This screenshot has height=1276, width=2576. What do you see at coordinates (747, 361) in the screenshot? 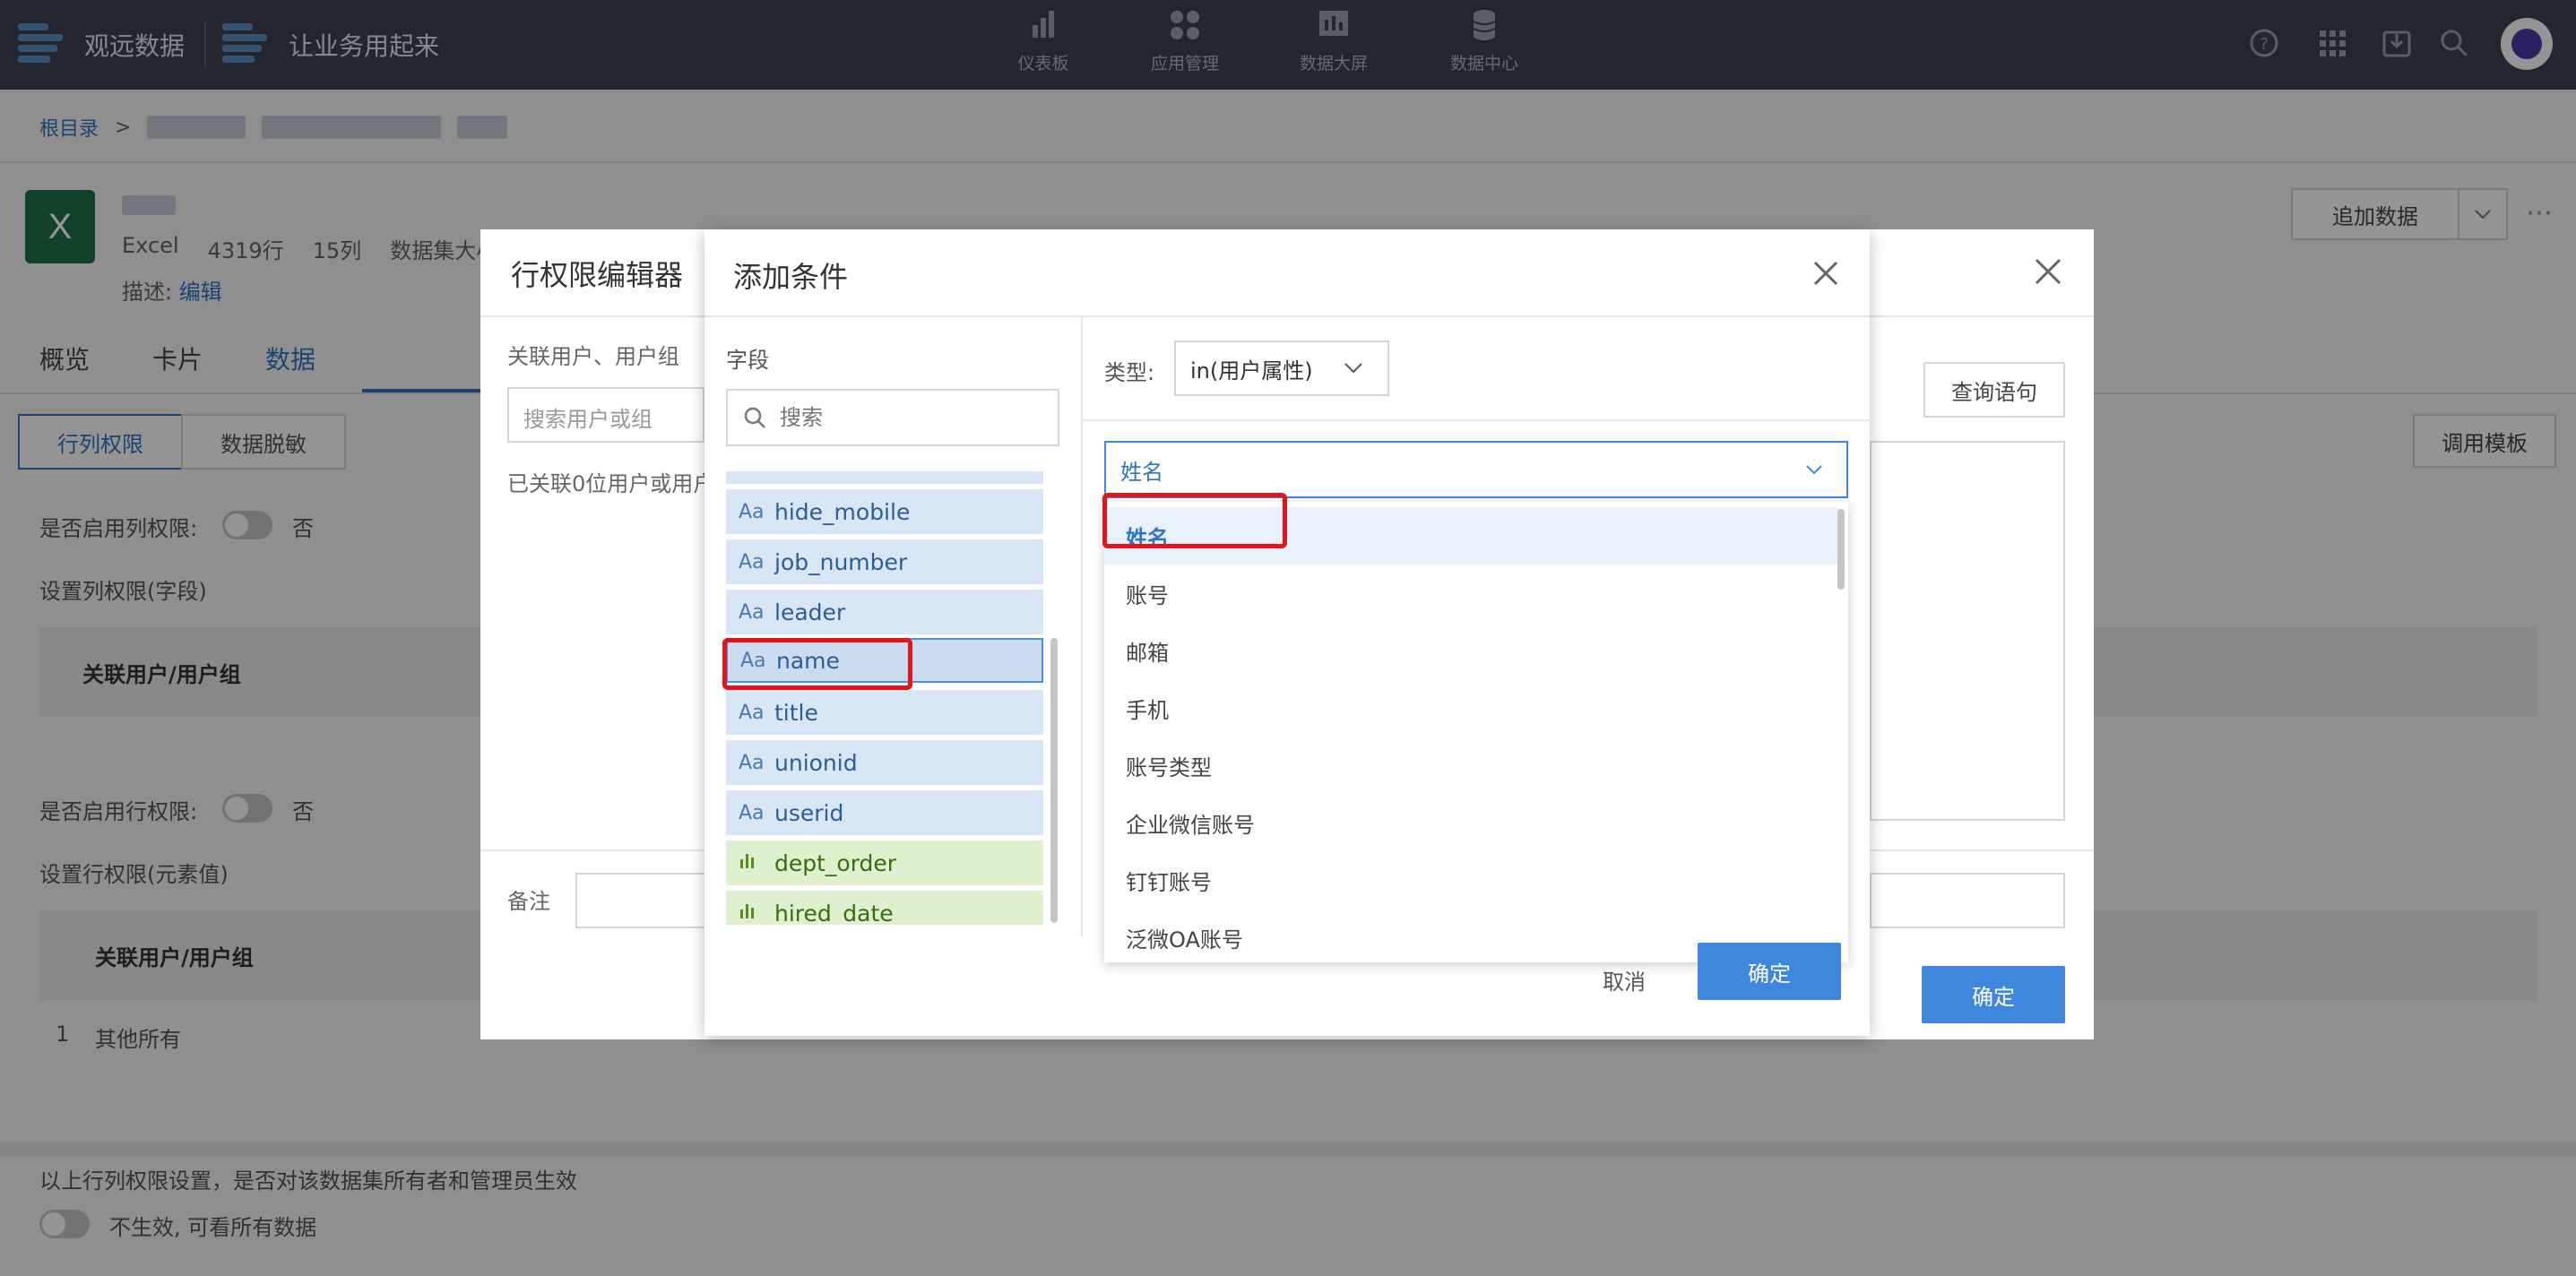
I see `field-label: 字段` at bounding box center [747, 361].